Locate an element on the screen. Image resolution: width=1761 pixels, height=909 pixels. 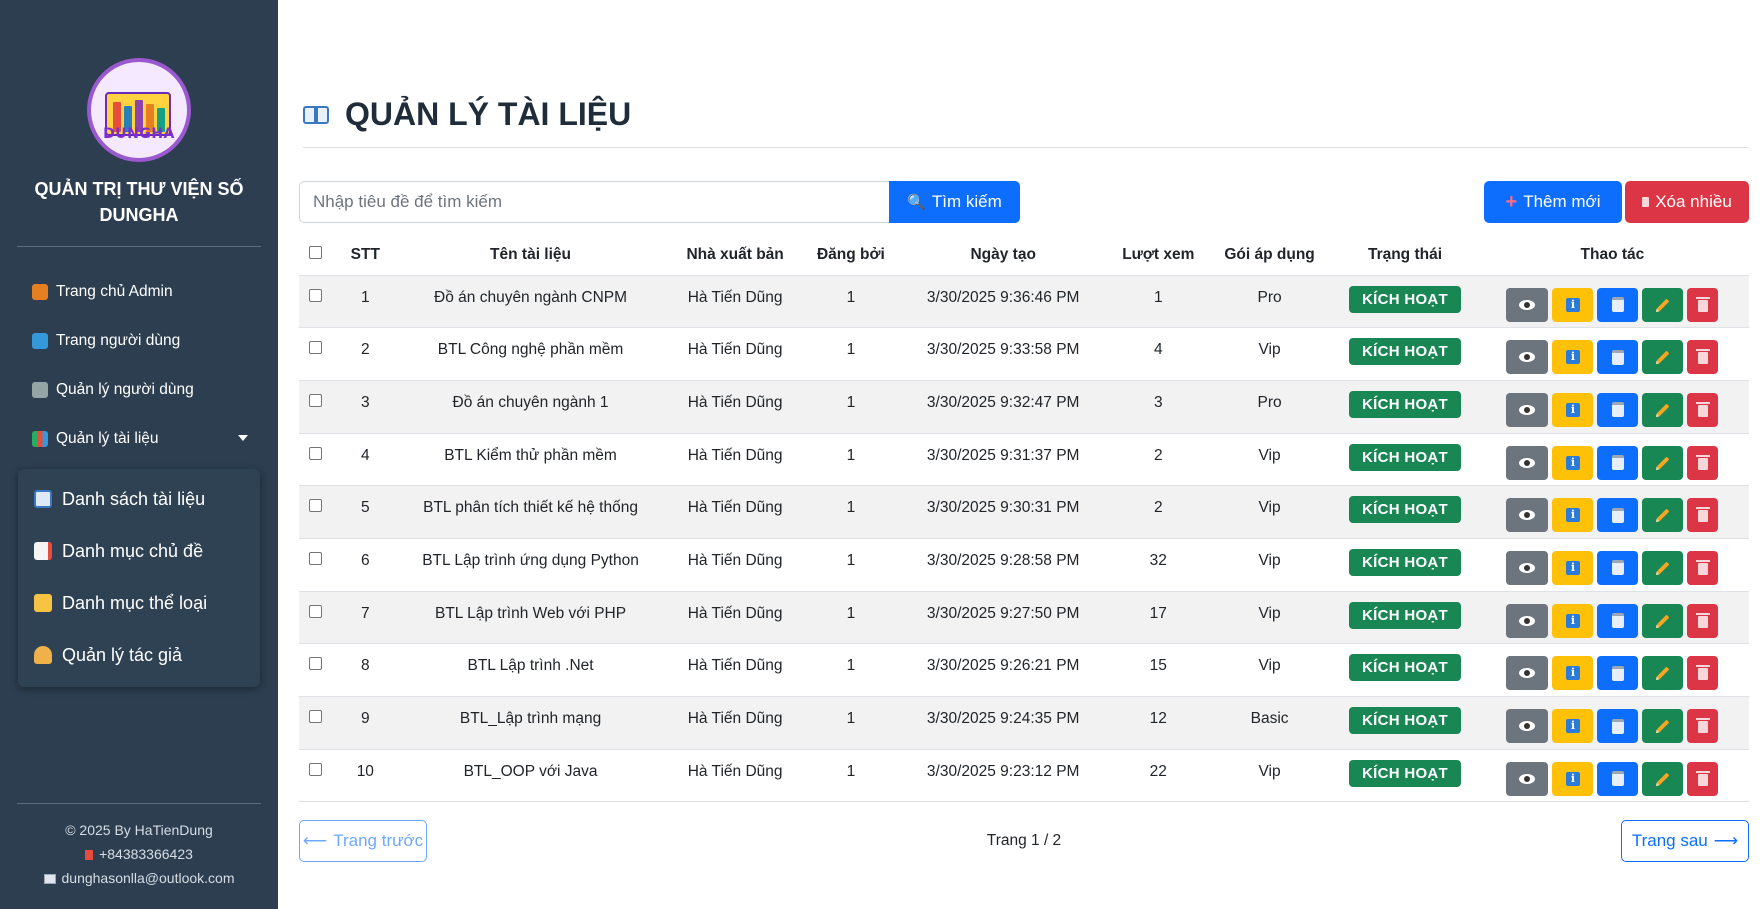
column-header: Đăng bởi is located at coordinates (851, 255).